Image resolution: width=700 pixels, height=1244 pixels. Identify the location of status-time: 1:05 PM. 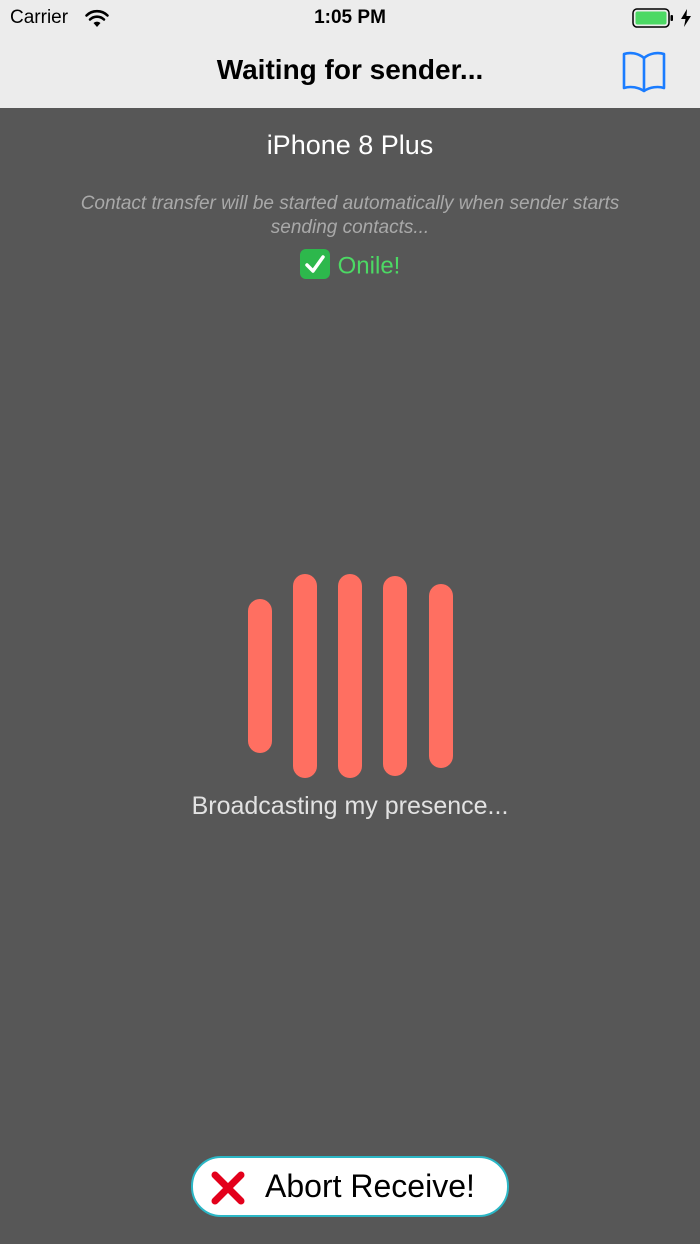
(350, 17).